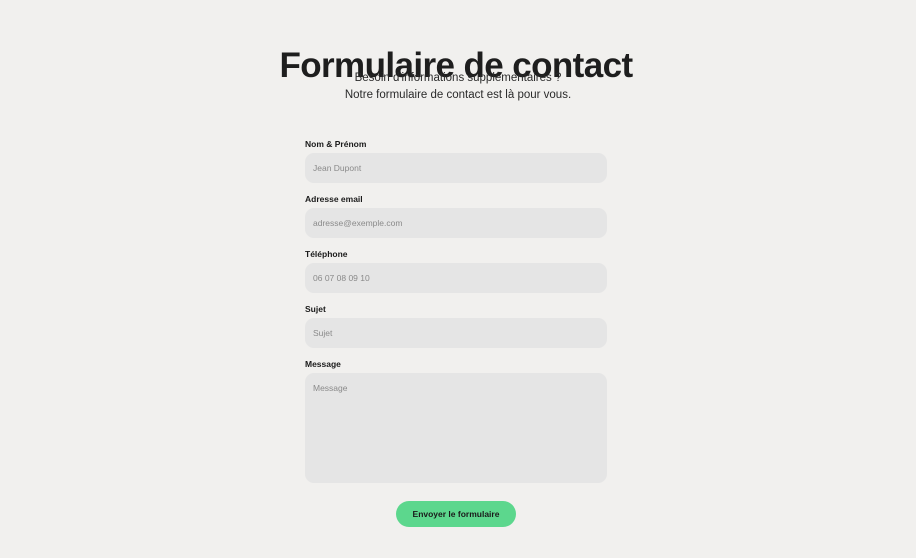 This screenshot has width=916, height=558. I want to click on phone-label: Téléphone, so click(326, 254).